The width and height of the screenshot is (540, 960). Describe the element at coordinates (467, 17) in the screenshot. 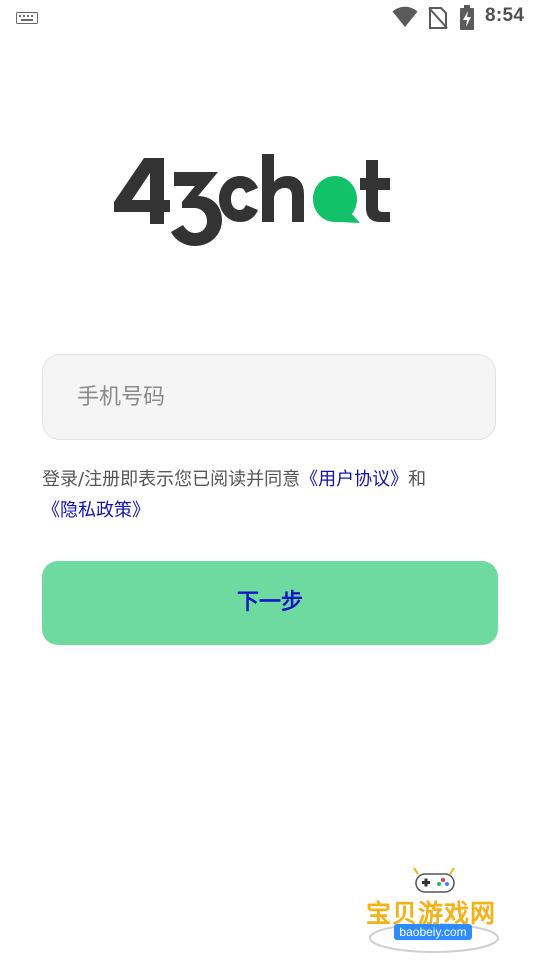

I see `battery-charging-icon` at that location.